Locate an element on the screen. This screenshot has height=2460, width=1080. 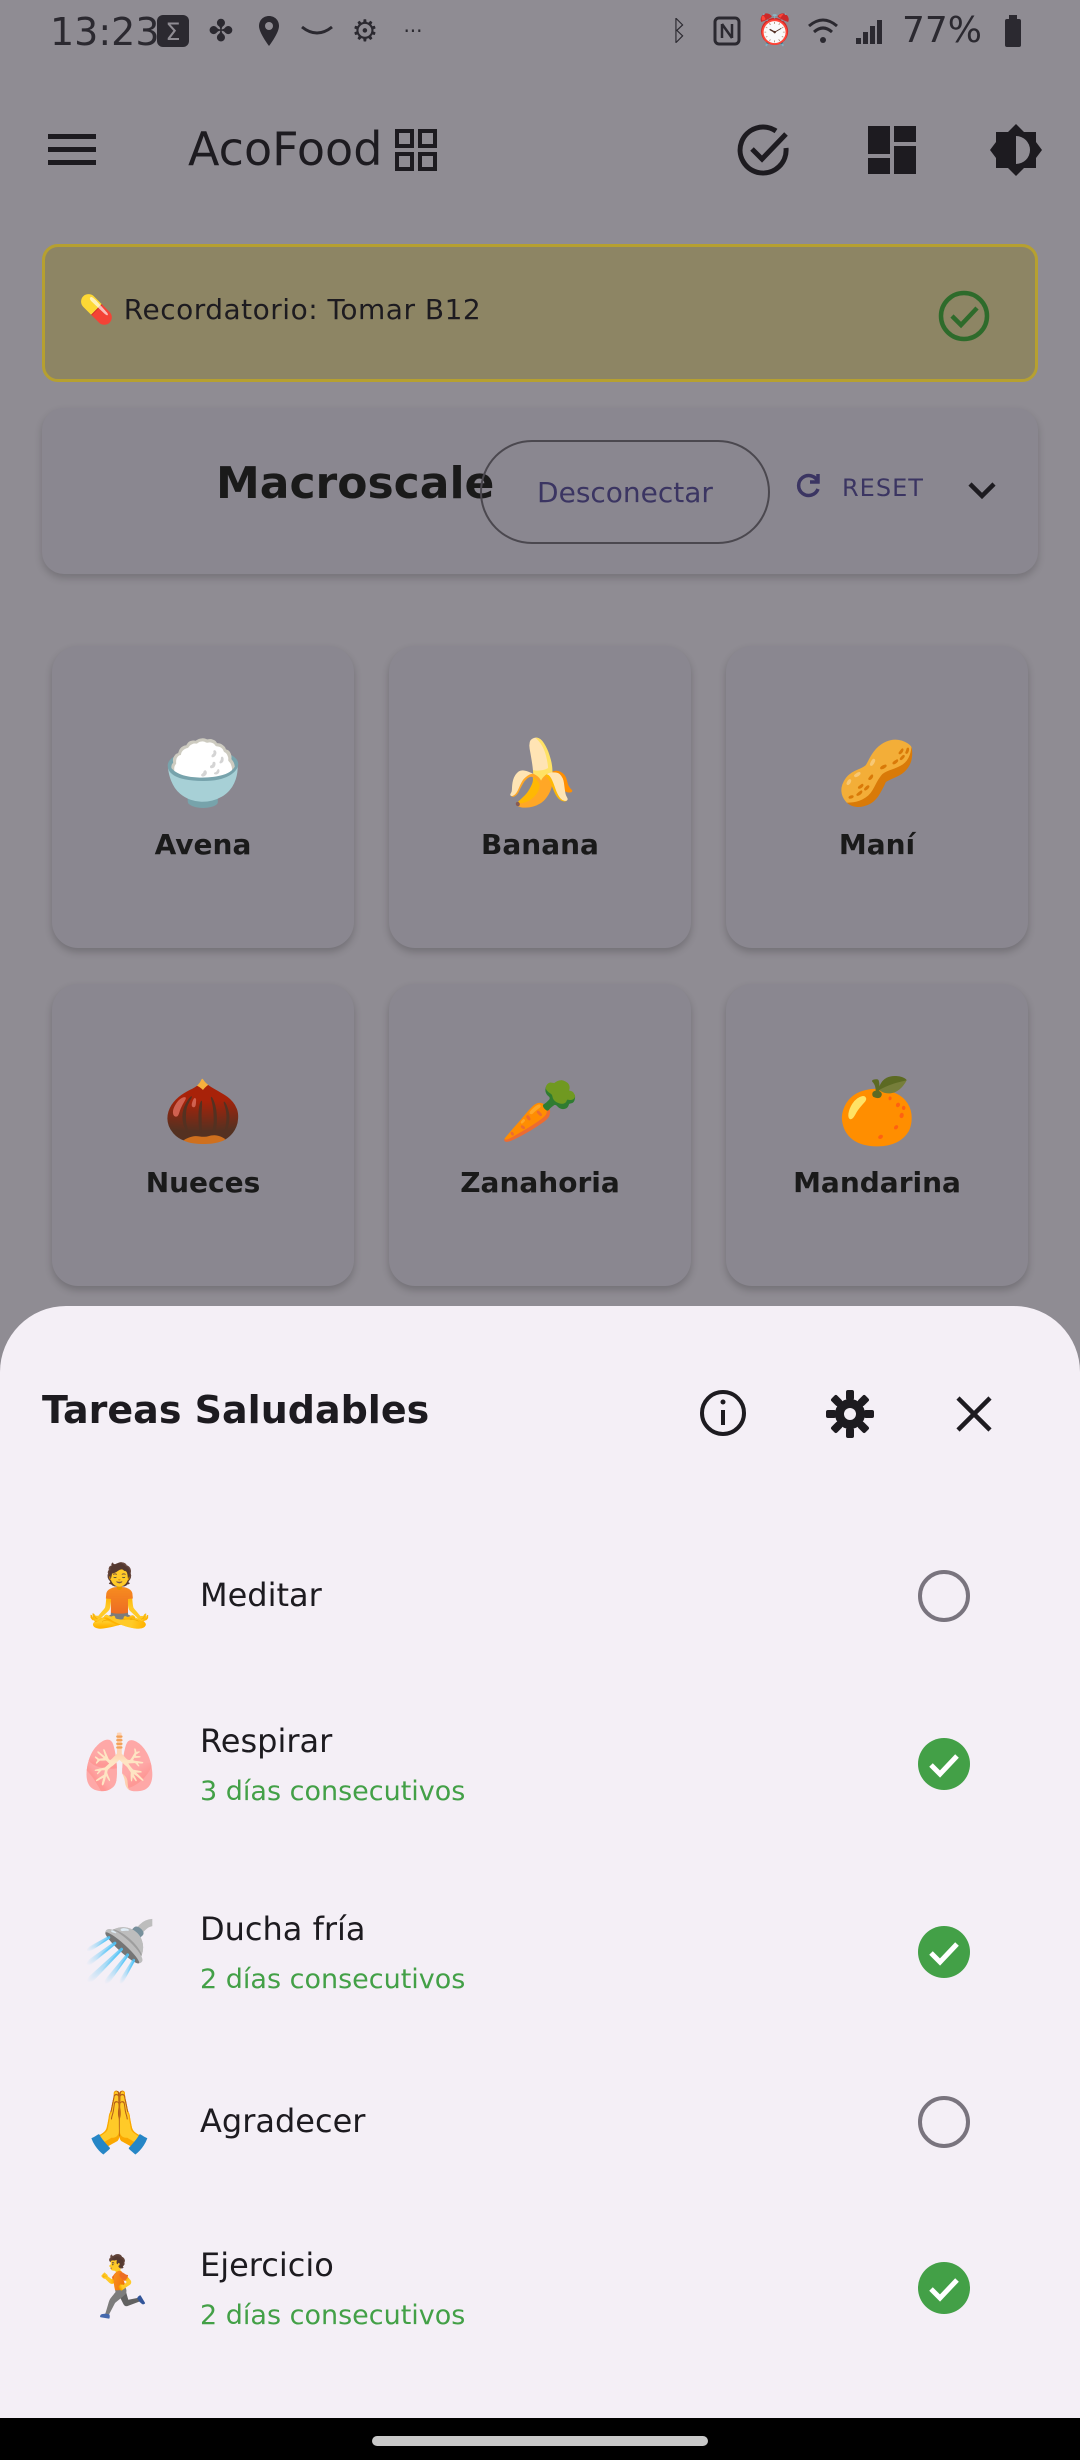
food-label: Mandarina is located at coordinates (877, 1182).